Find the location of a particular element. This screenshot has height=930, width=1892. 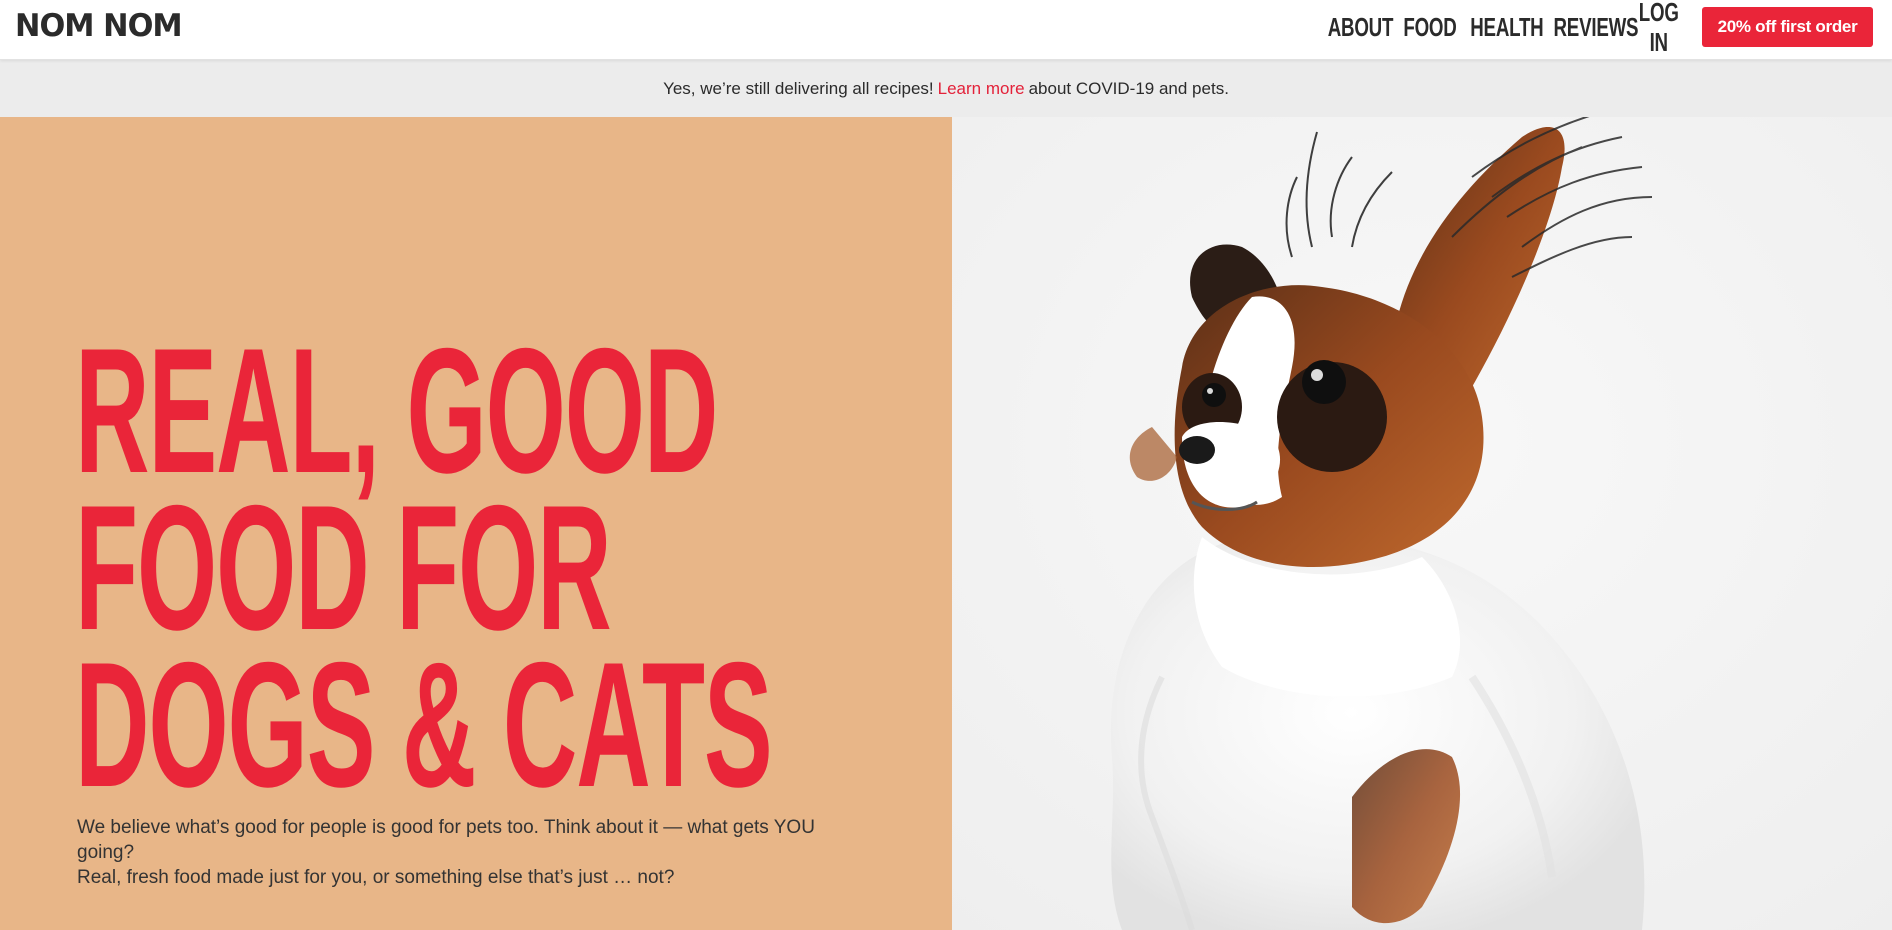

first-order-discount-button: 20% off first order is located at coordinates (1787, 27).